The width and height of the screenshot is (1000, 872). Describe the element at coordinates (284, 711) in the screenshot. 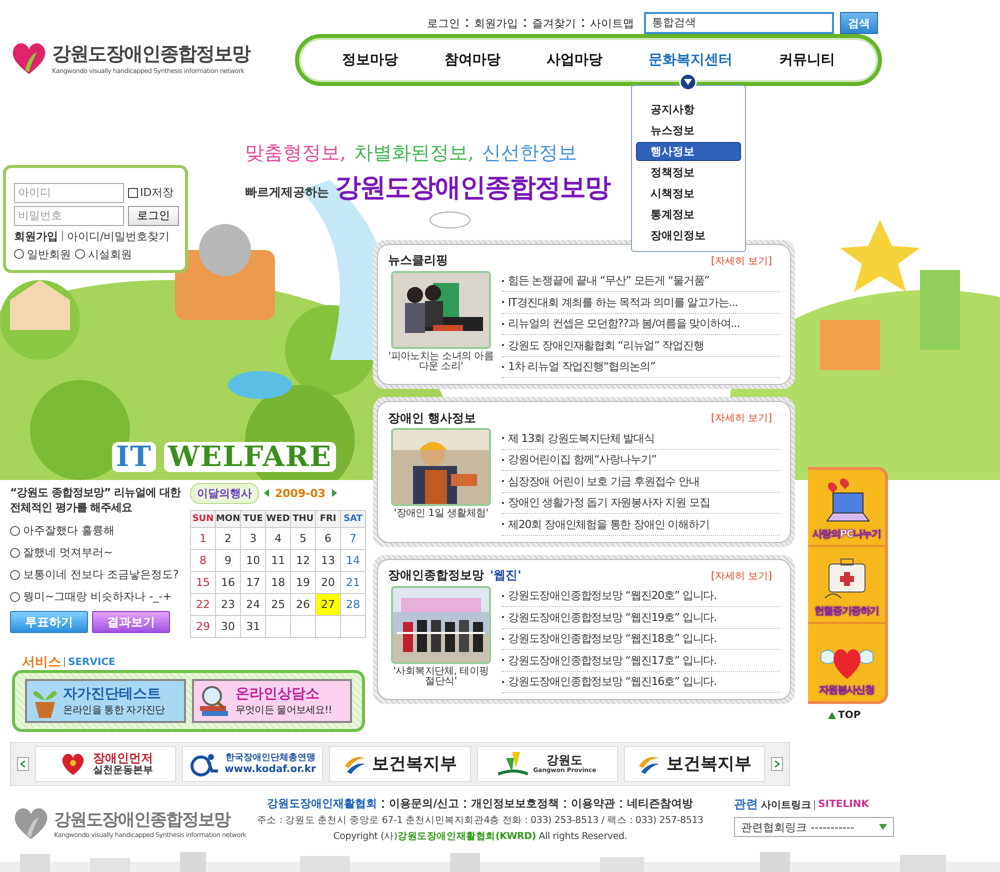

I see `service-description: 무엇이든 물어보세요!!` at that location.